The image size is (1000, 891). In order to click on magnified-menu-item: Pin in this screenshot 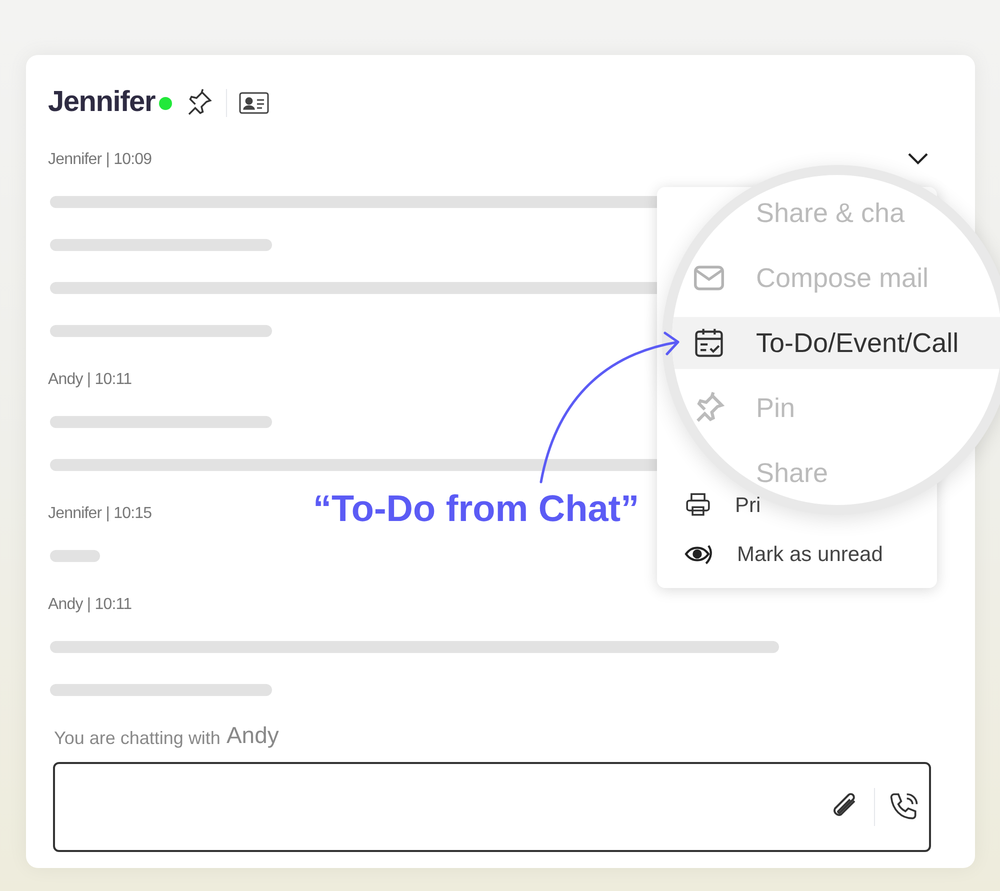, I will do `click(734, 408)`.